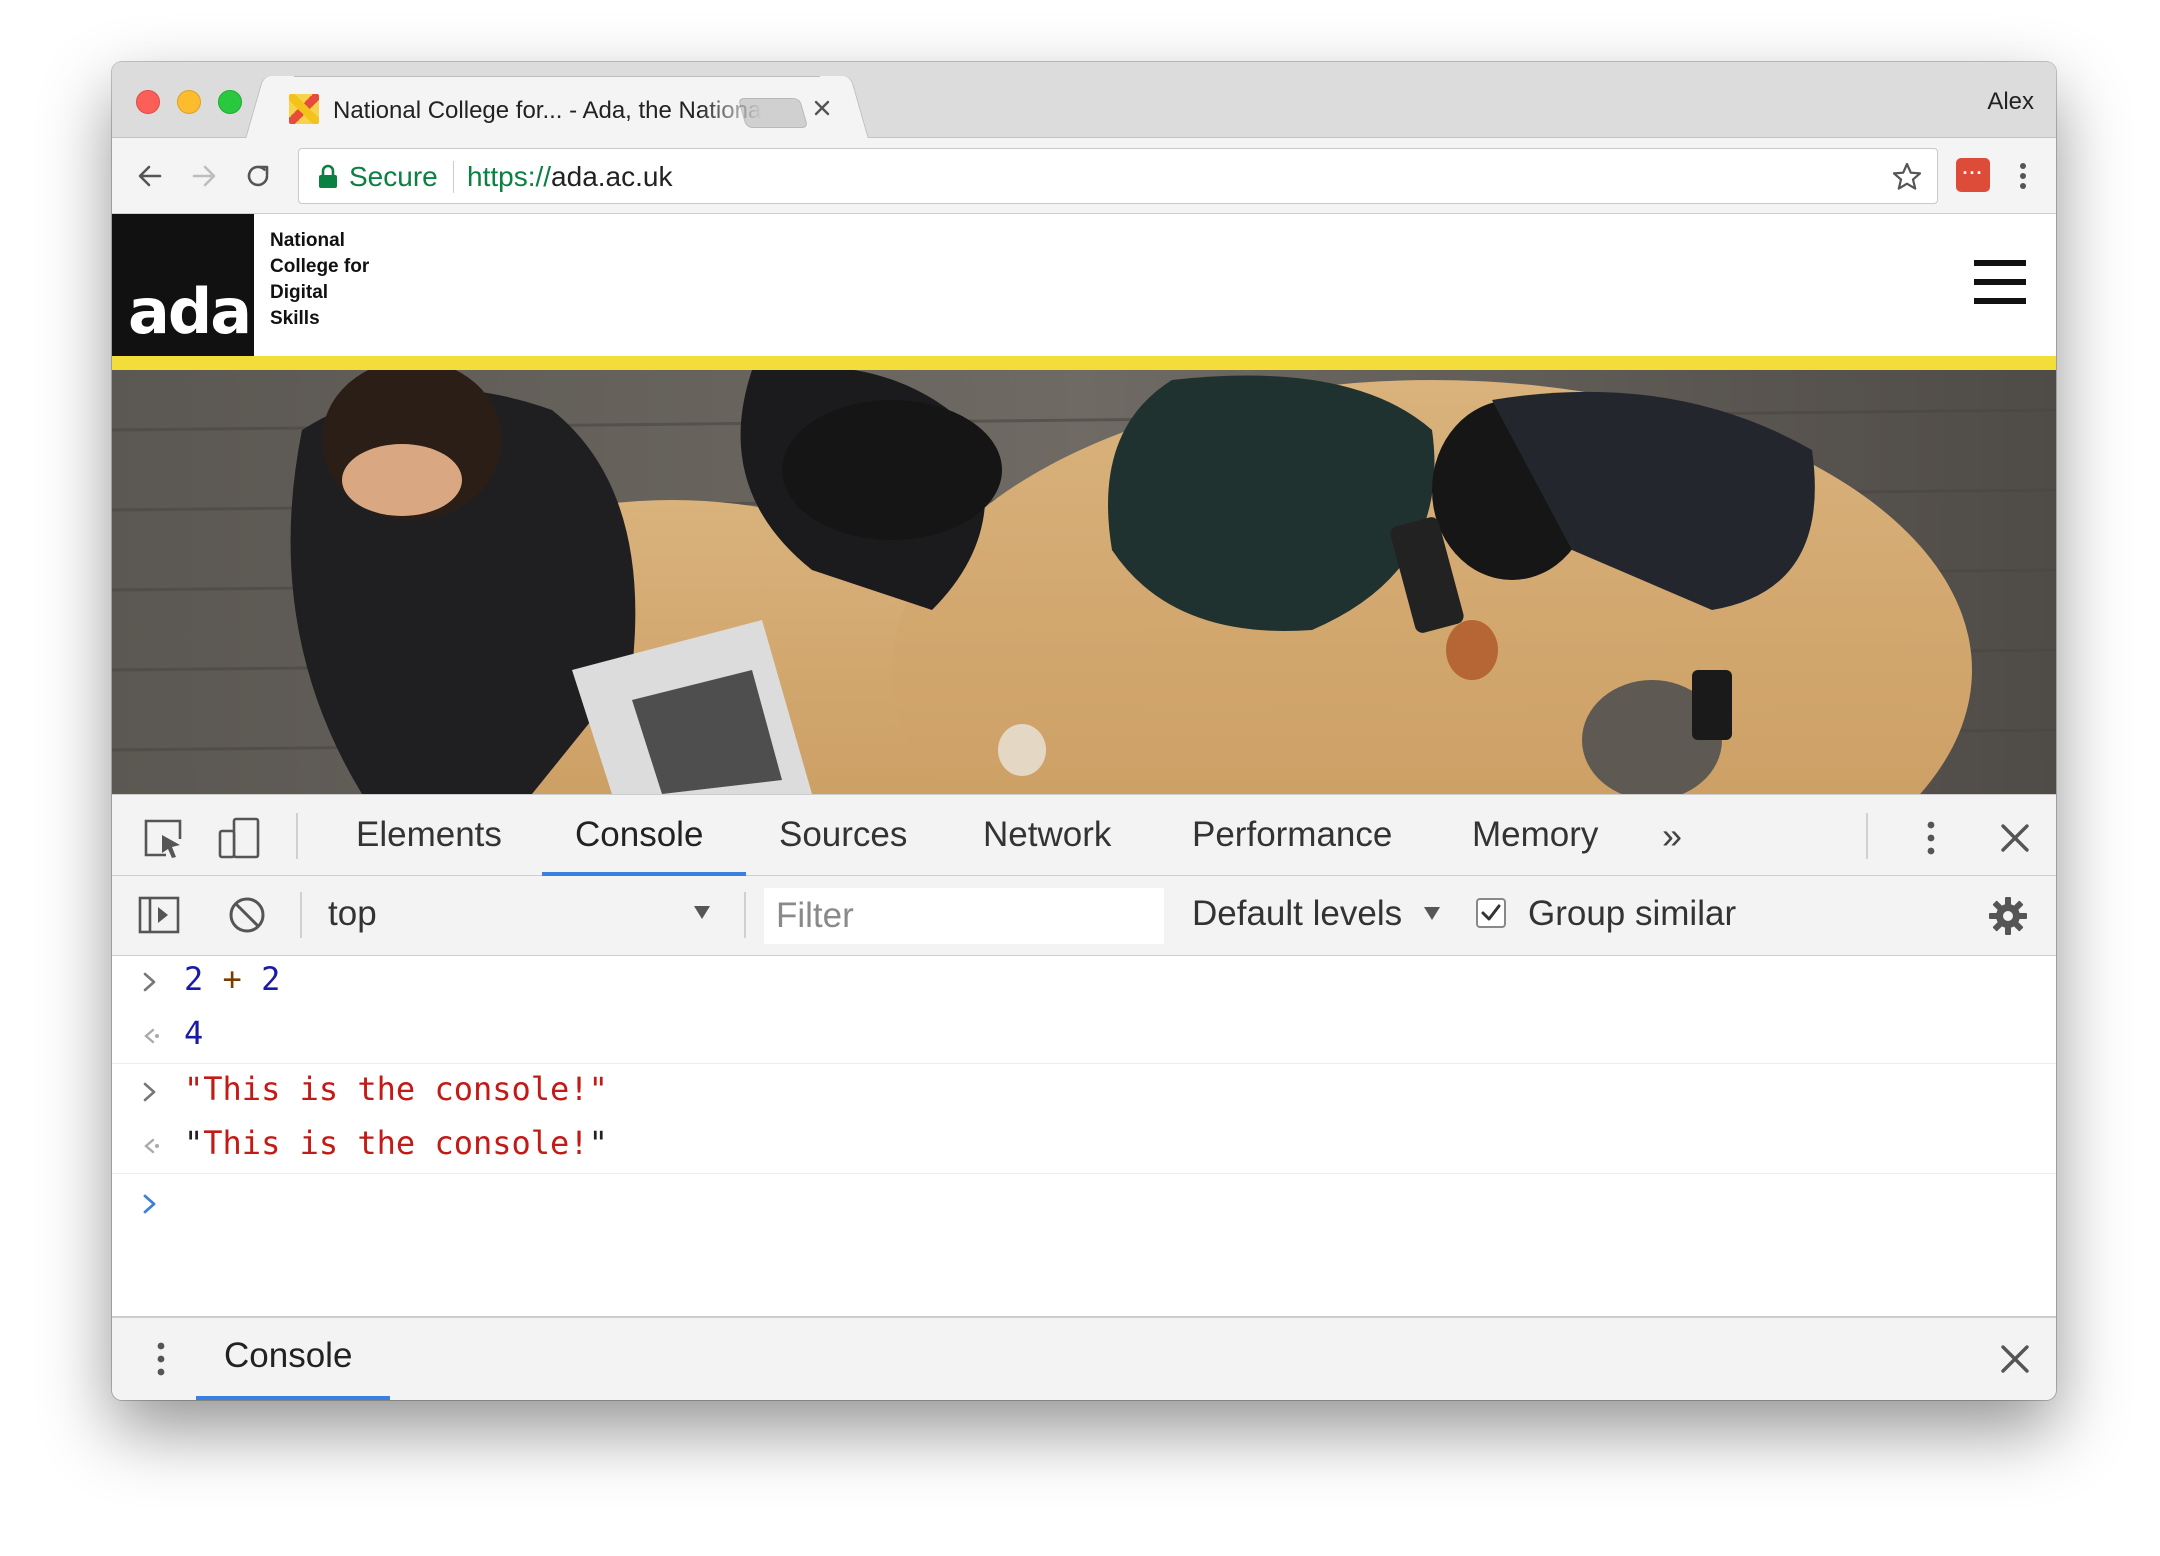 The width and height of the screenshot is (2160, 1556). What do you see at coordinates (2010, 102) in the screenshot?
I see `profile-name: Alex` at bounding box center [2010, 102].